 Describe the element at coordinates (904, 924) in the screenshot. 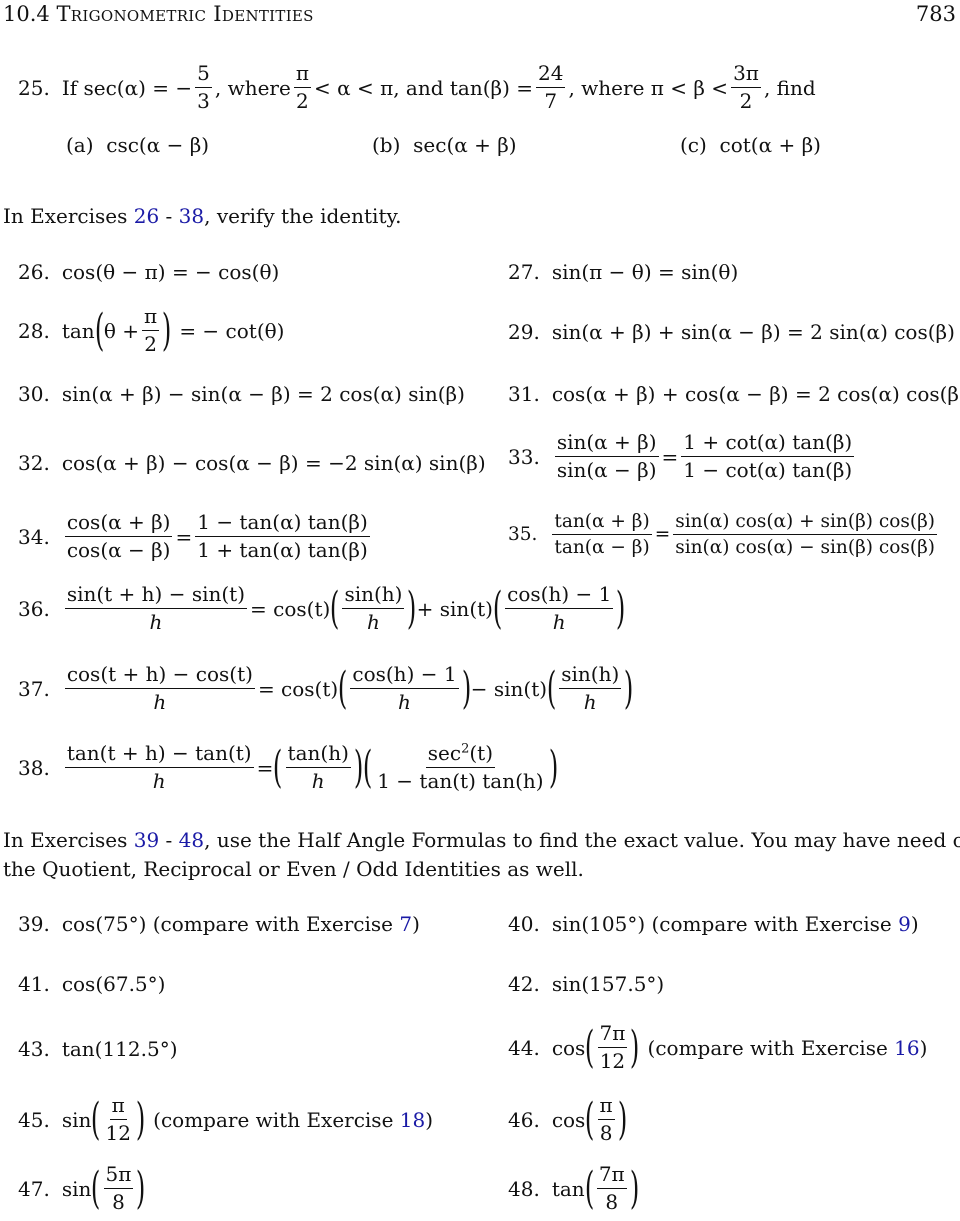

I see `exercise-link-9: 9` at that location.